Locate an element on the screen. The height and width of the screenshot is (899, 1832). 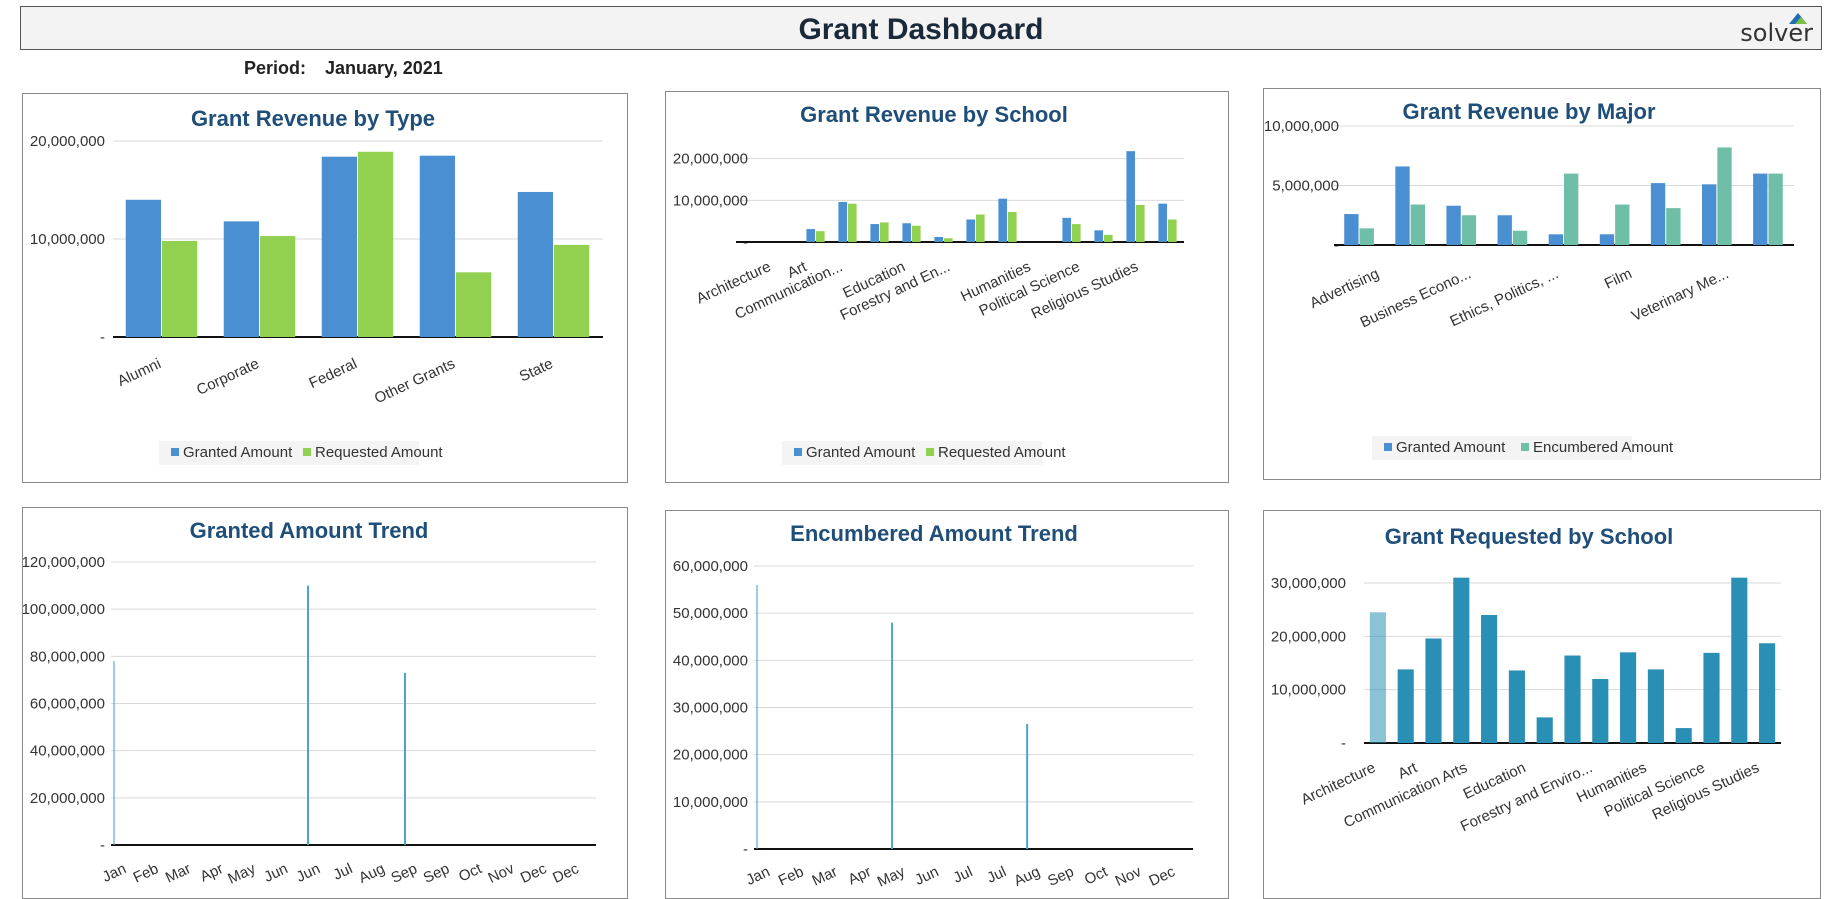
y-tick-label: 120,000,000 is located at coordinates (64, 562).